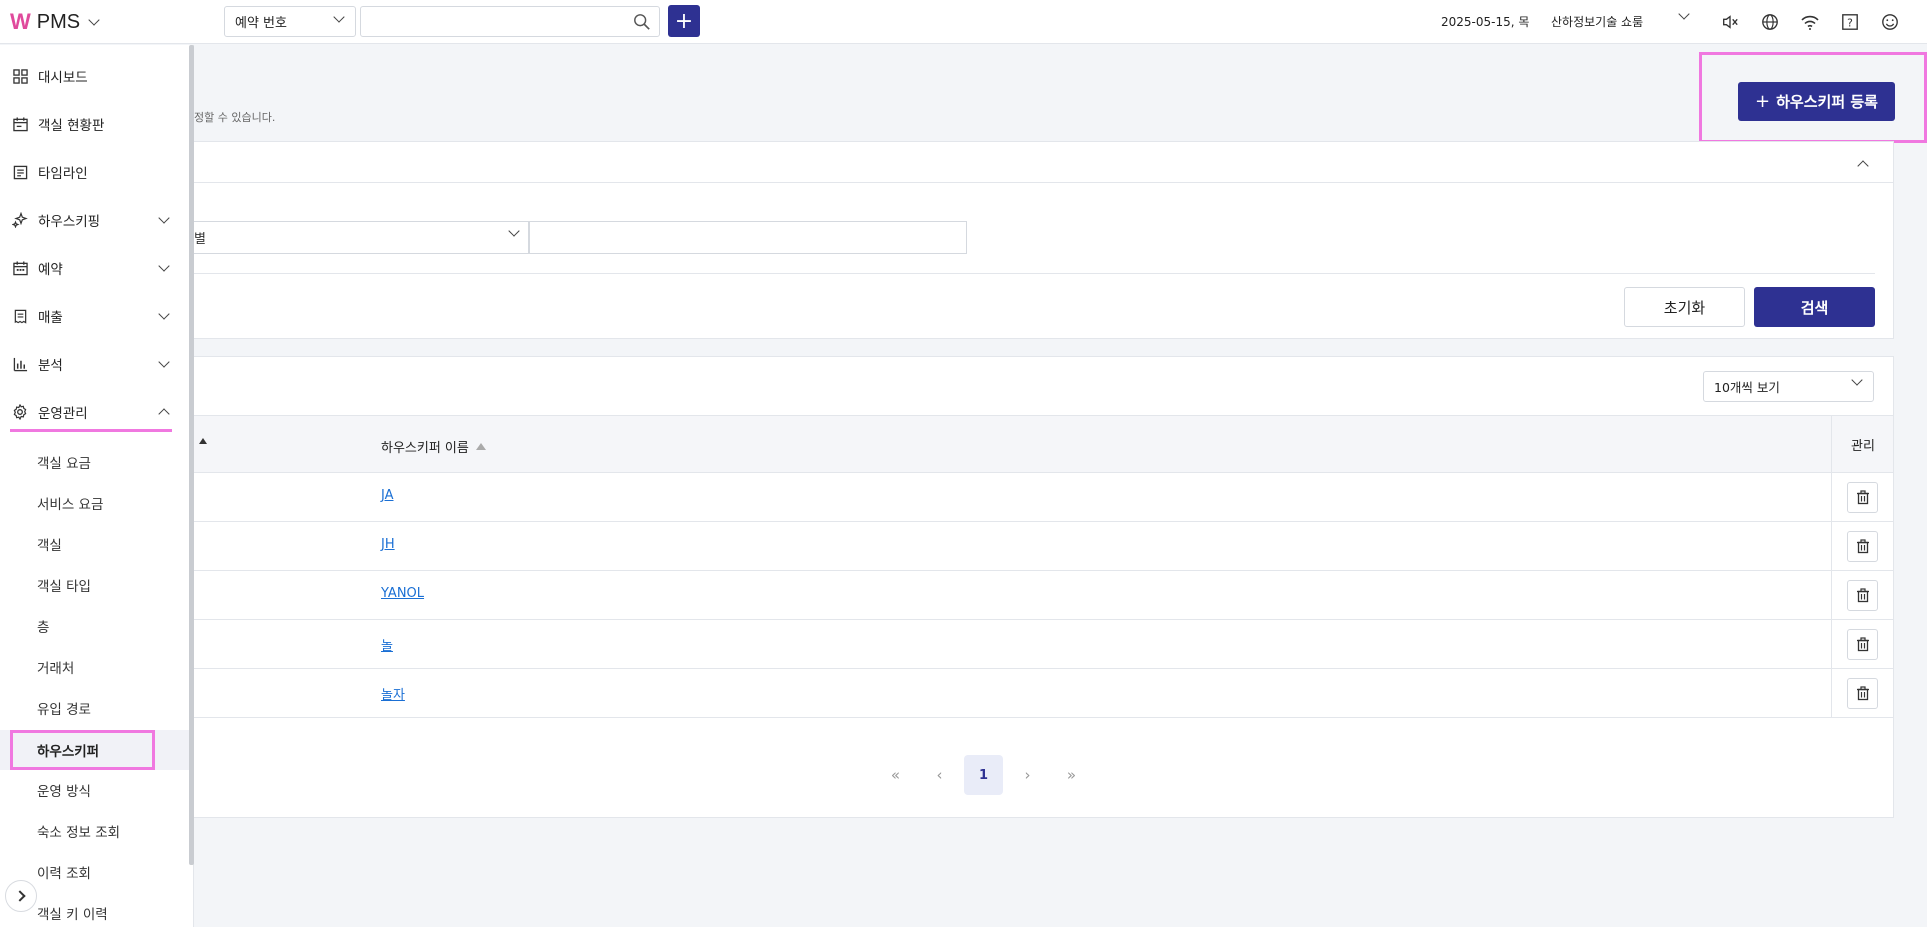 The height and width of the screenshot is (927, 1927). Describe the element at coordinates (1862, 444) in the screenshot. I see `column-header-manage: 관리` at that location.